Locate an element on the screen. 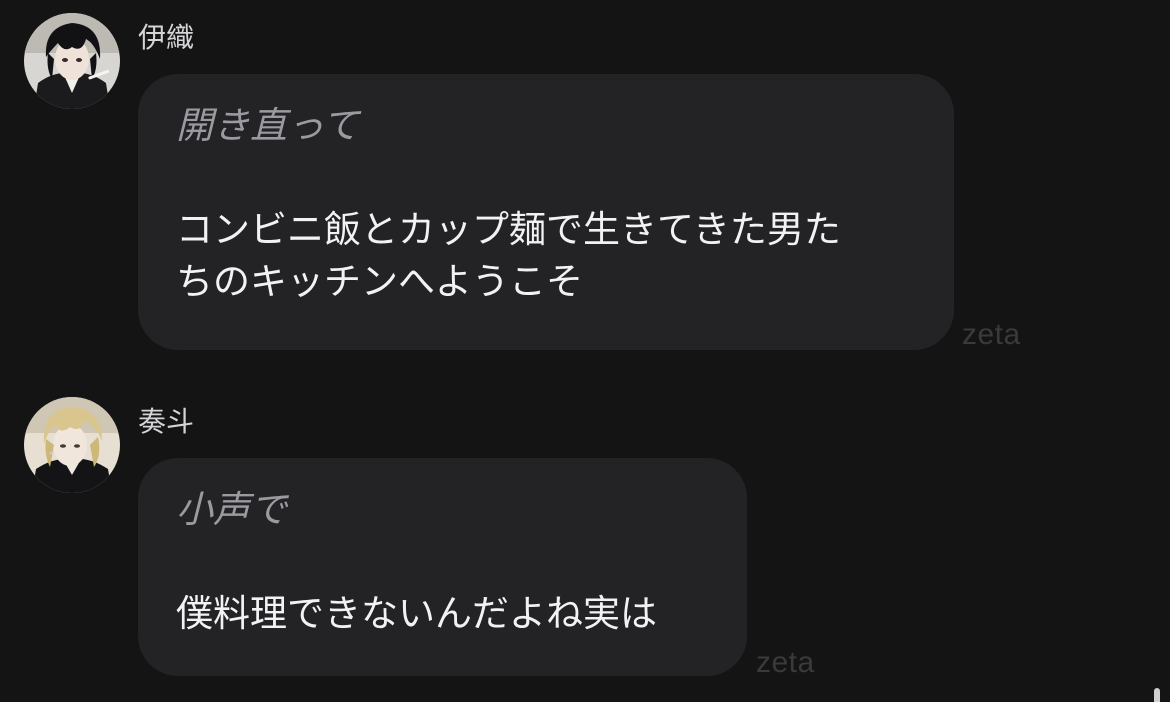  sender-name: 伊織 is located at coordinates (166, 37).